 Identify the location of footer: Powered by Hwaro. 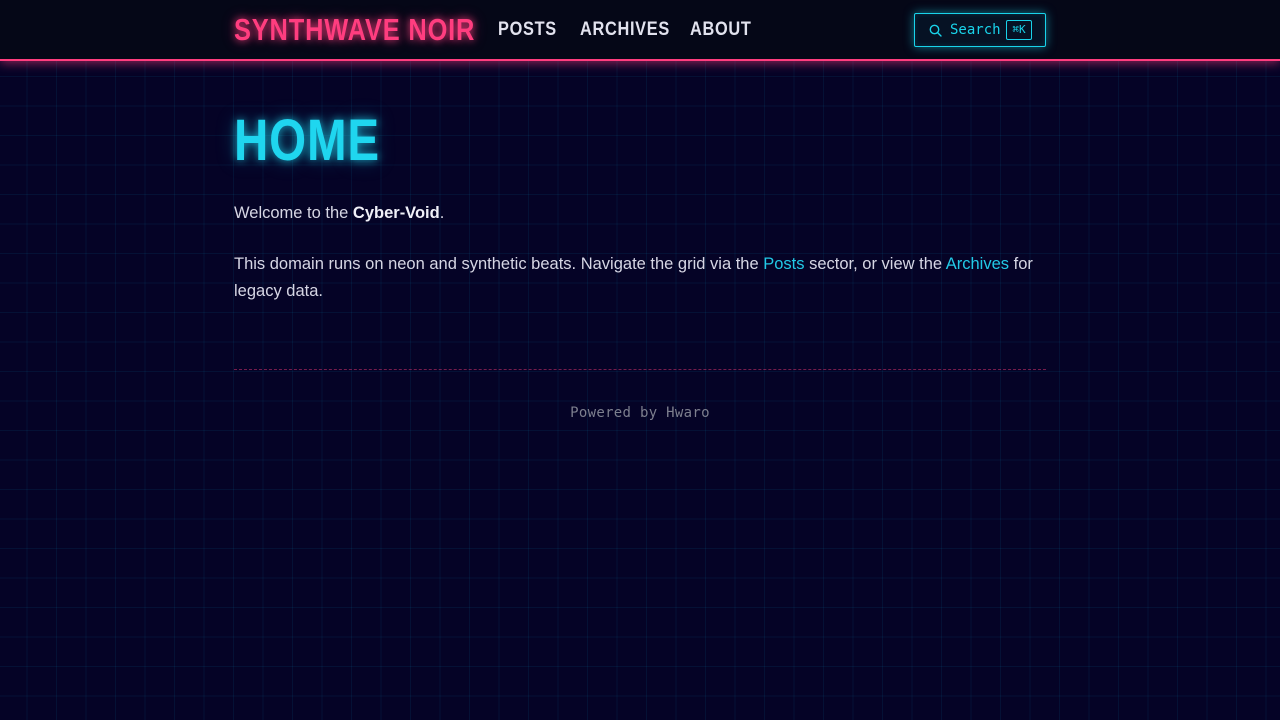
(640, 413).